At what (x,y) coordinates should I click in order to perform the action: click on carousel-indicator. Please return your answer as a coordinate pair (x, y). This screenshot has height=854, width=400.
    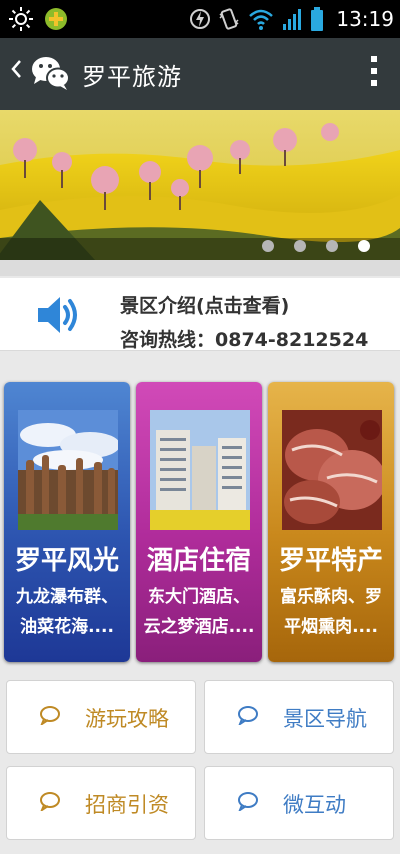
    Looking at the image, I should click on (316, 246).